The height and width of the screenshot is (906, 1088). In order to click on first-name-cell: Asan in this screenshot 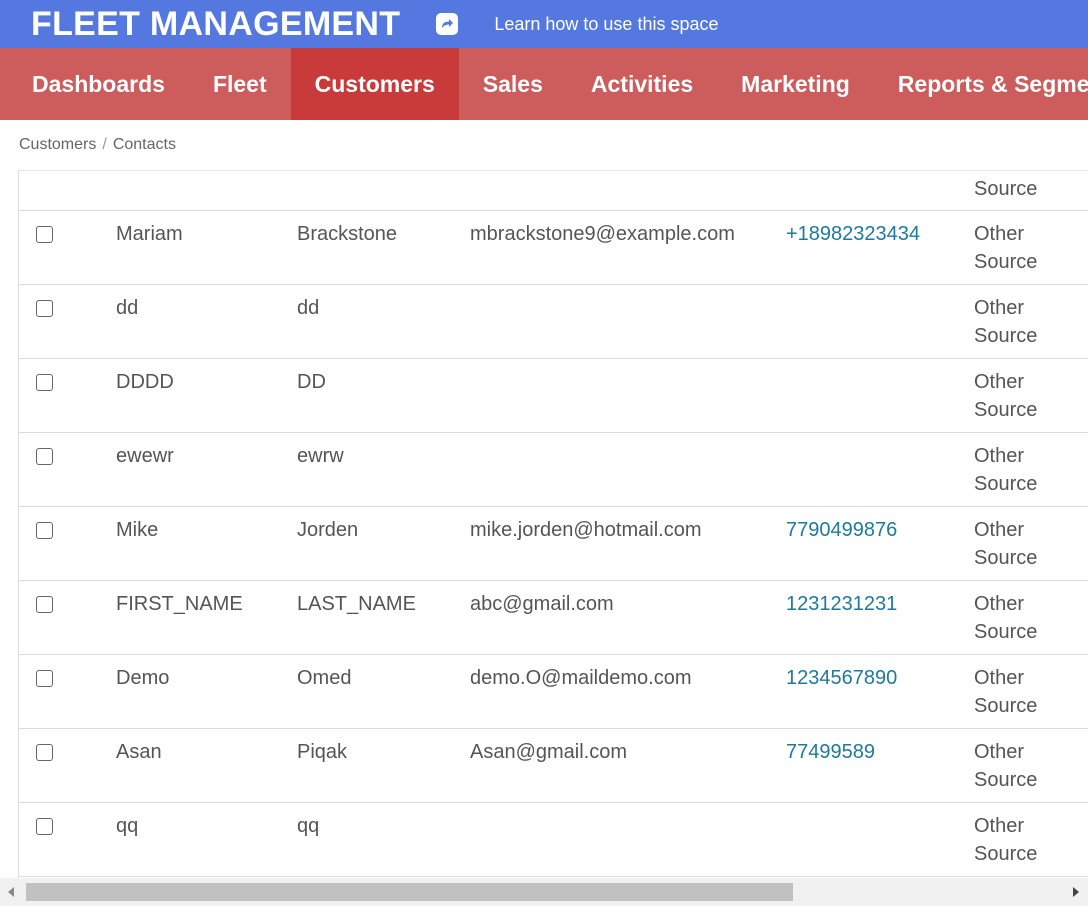, I will do `click(139, 752)`.